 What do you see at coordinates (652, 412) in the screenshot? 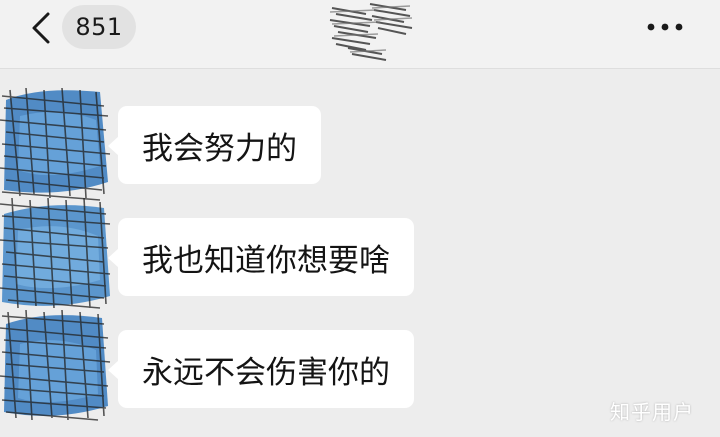
I see `watermark: 知乎用户` at bounding box center [652, 412].